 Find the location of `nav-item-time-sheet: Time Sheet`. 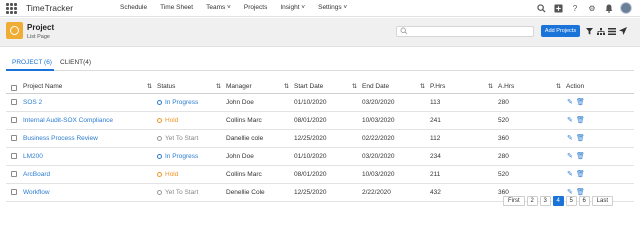

nav-item-time-sheet: Time Sheet is located at coordinates (176, 7).